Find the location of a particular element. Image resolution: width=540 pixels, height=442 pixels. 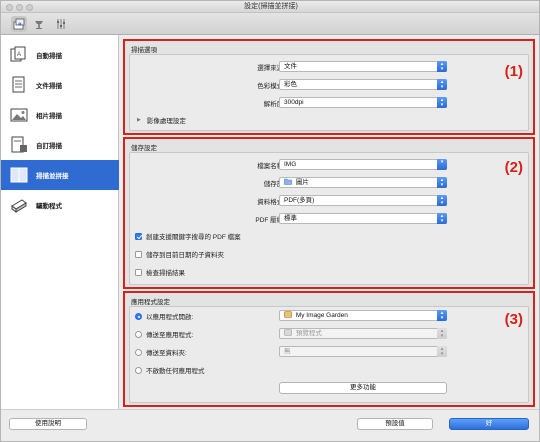

section-title: 應用程式設定 is located at coordinates (150, 302).